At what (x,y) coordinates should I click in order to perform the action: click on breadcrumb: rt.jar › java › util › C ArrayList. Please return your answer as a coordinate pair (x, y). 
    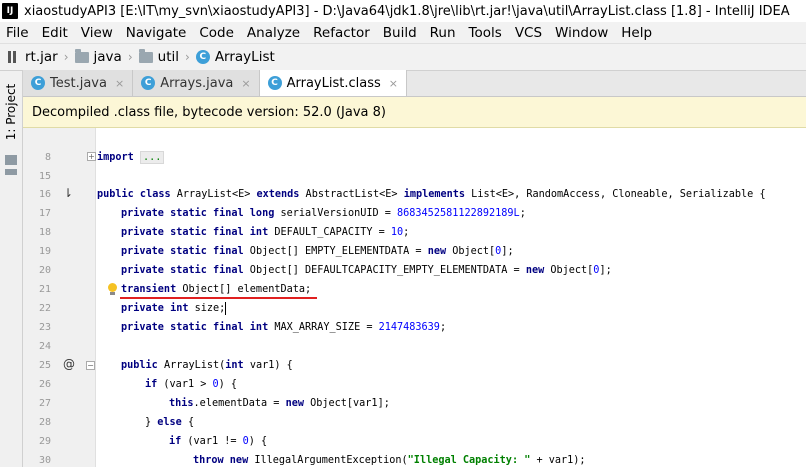
    Looking at the image, I should click on (403, 57).